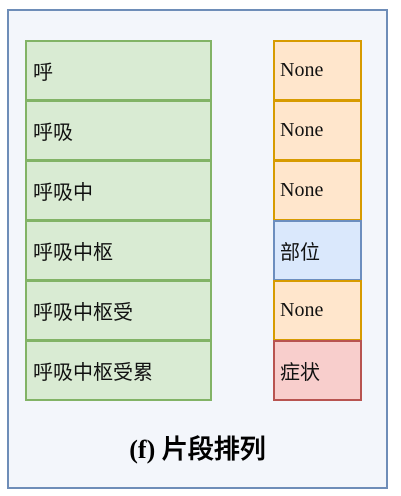 Image resolution: width=401 pixels, height=496 pixels. I want to click on segment-cell: 呼吸中枢, so click(118, 250).